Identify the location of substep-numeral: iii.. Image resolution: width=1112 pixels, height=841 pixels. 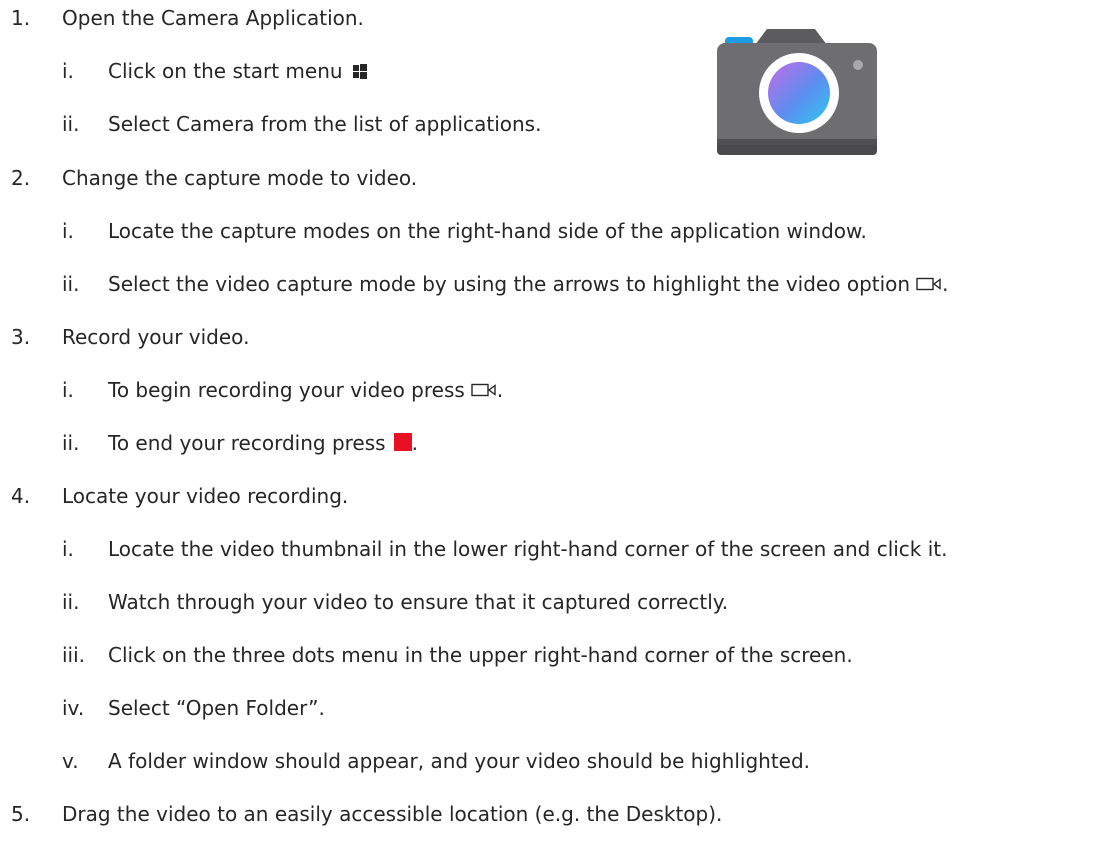
(74, 655).